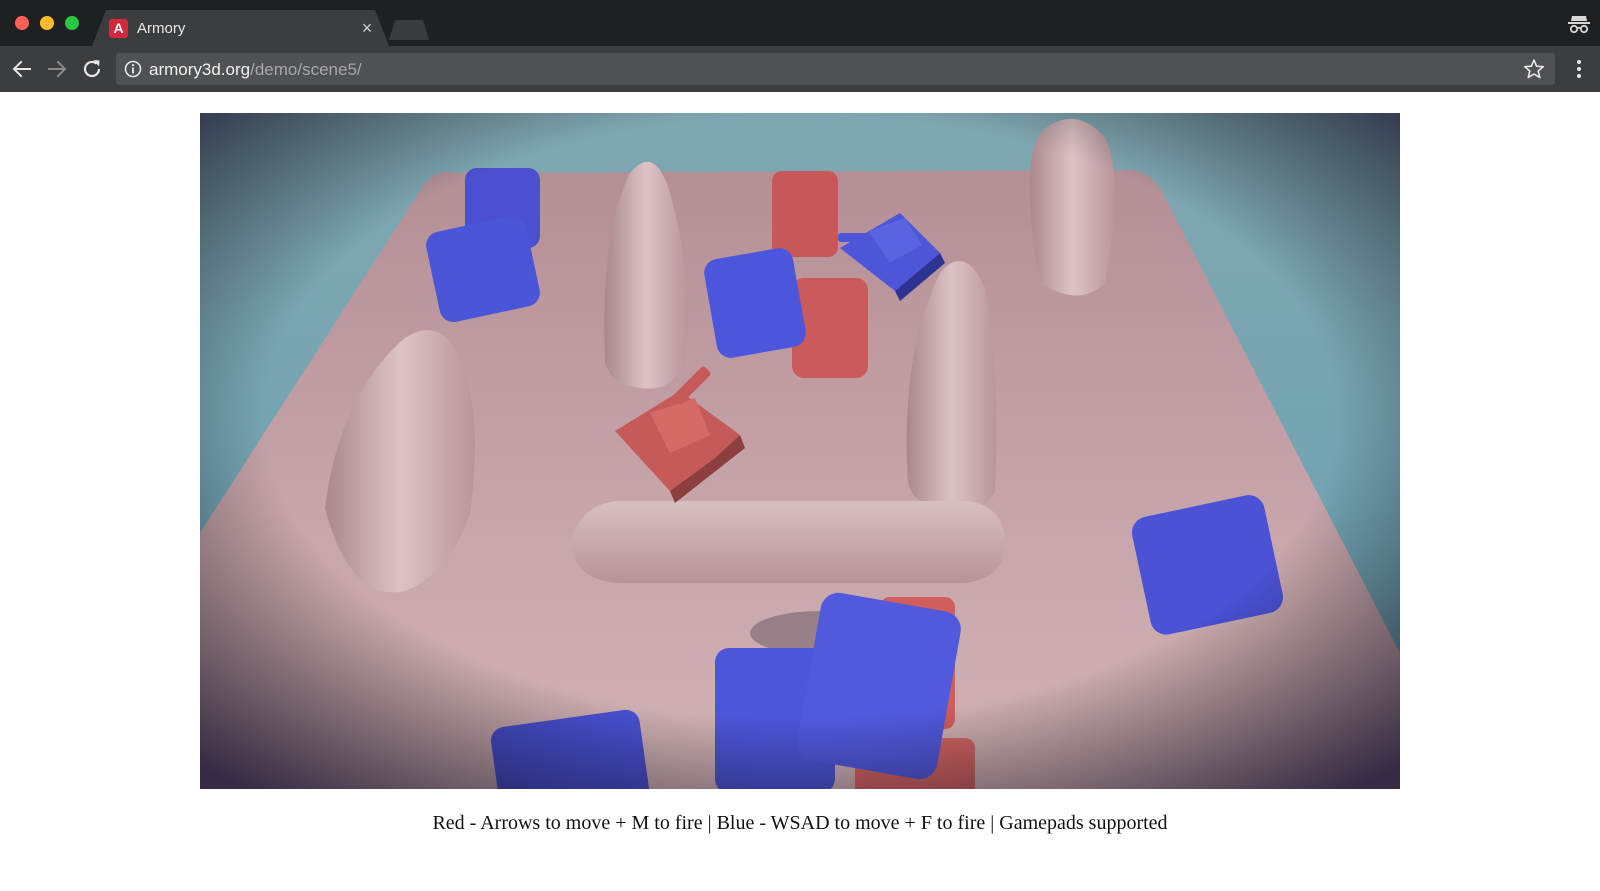  Describe the element at coordinates (409, 30) in the screenshot. I see `new-tab-button` at that location.